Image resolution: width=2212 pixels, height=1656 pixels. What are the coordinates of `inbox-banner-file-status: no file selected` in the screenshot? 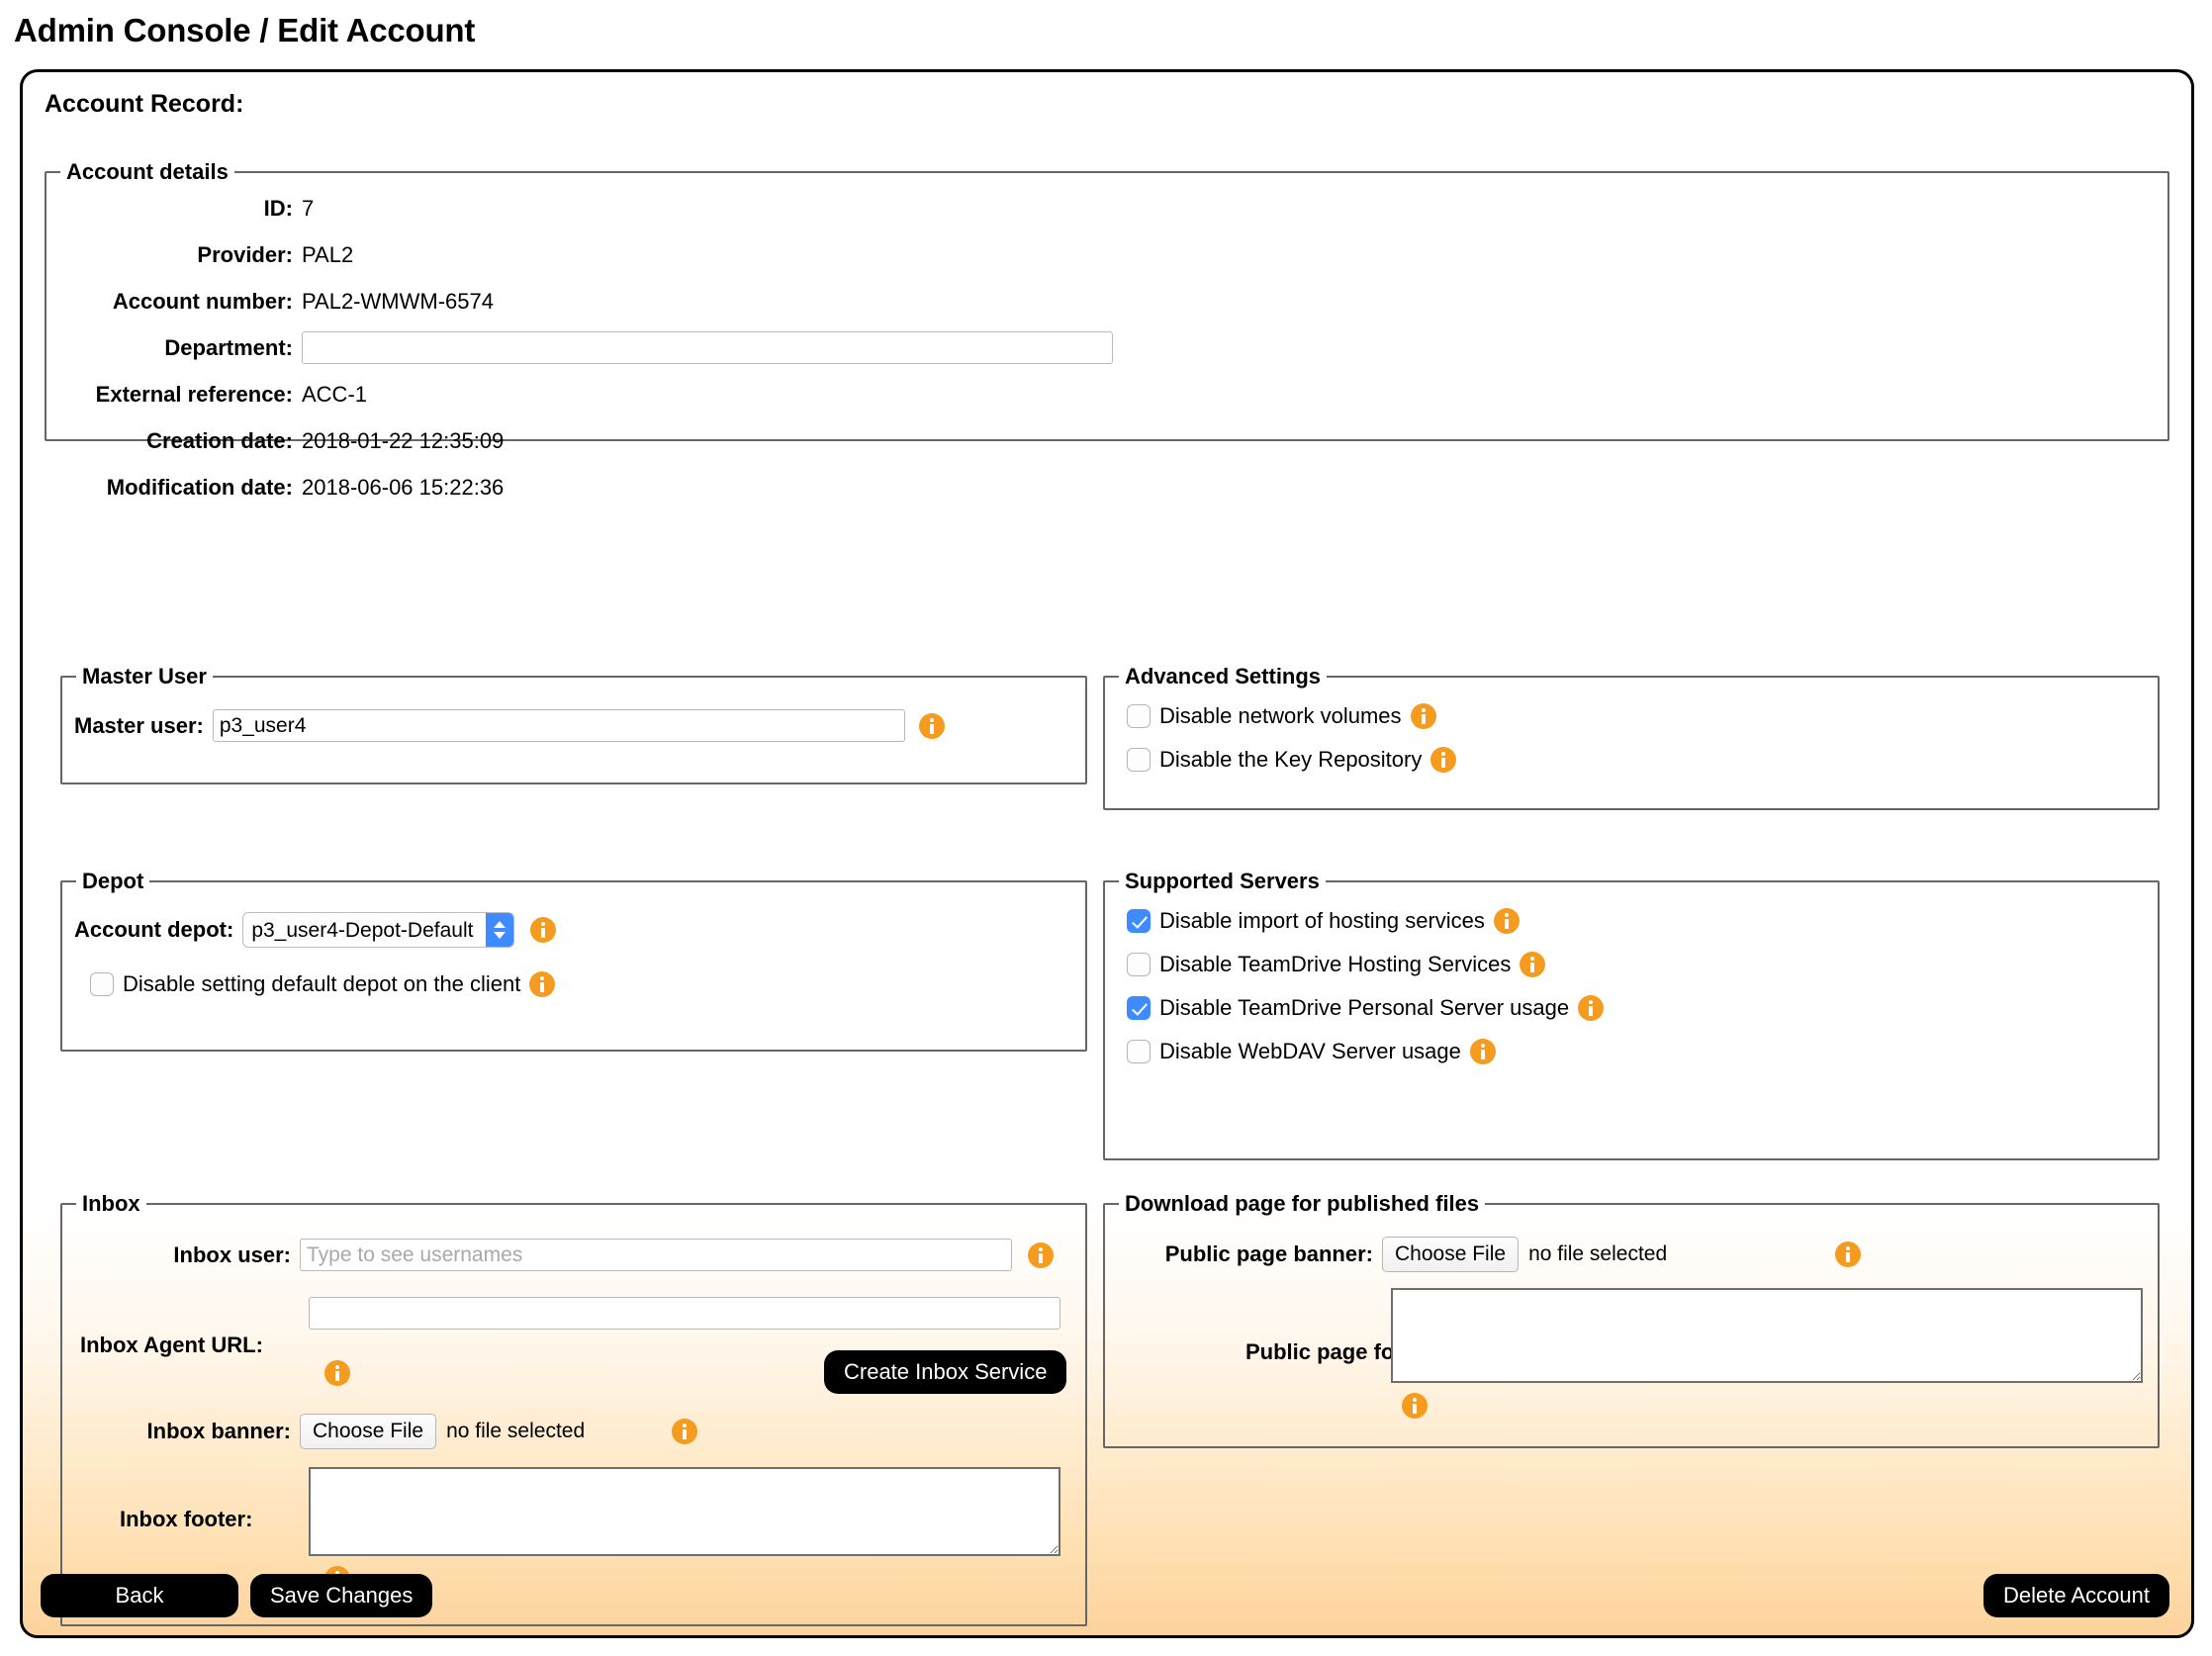 It's located at (516, 1431).